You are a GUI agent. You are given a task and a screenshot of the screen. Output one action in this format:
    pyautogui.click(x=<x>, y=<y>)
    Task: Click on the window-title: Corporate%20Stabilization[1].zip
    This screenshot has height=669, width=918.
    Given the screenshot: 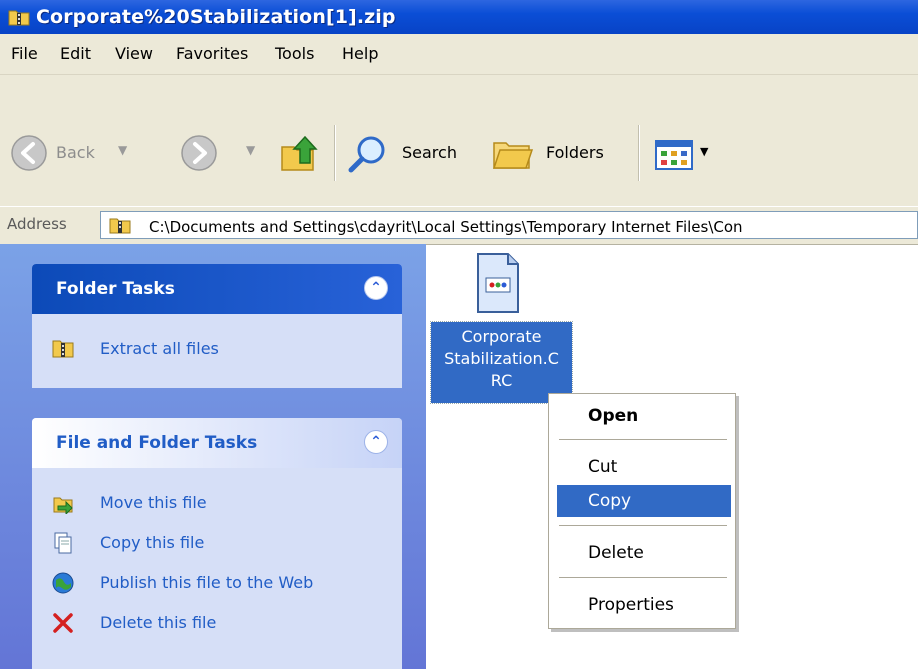 What is the action you would take?
    pyautogui.click(x=216, y=17)
    